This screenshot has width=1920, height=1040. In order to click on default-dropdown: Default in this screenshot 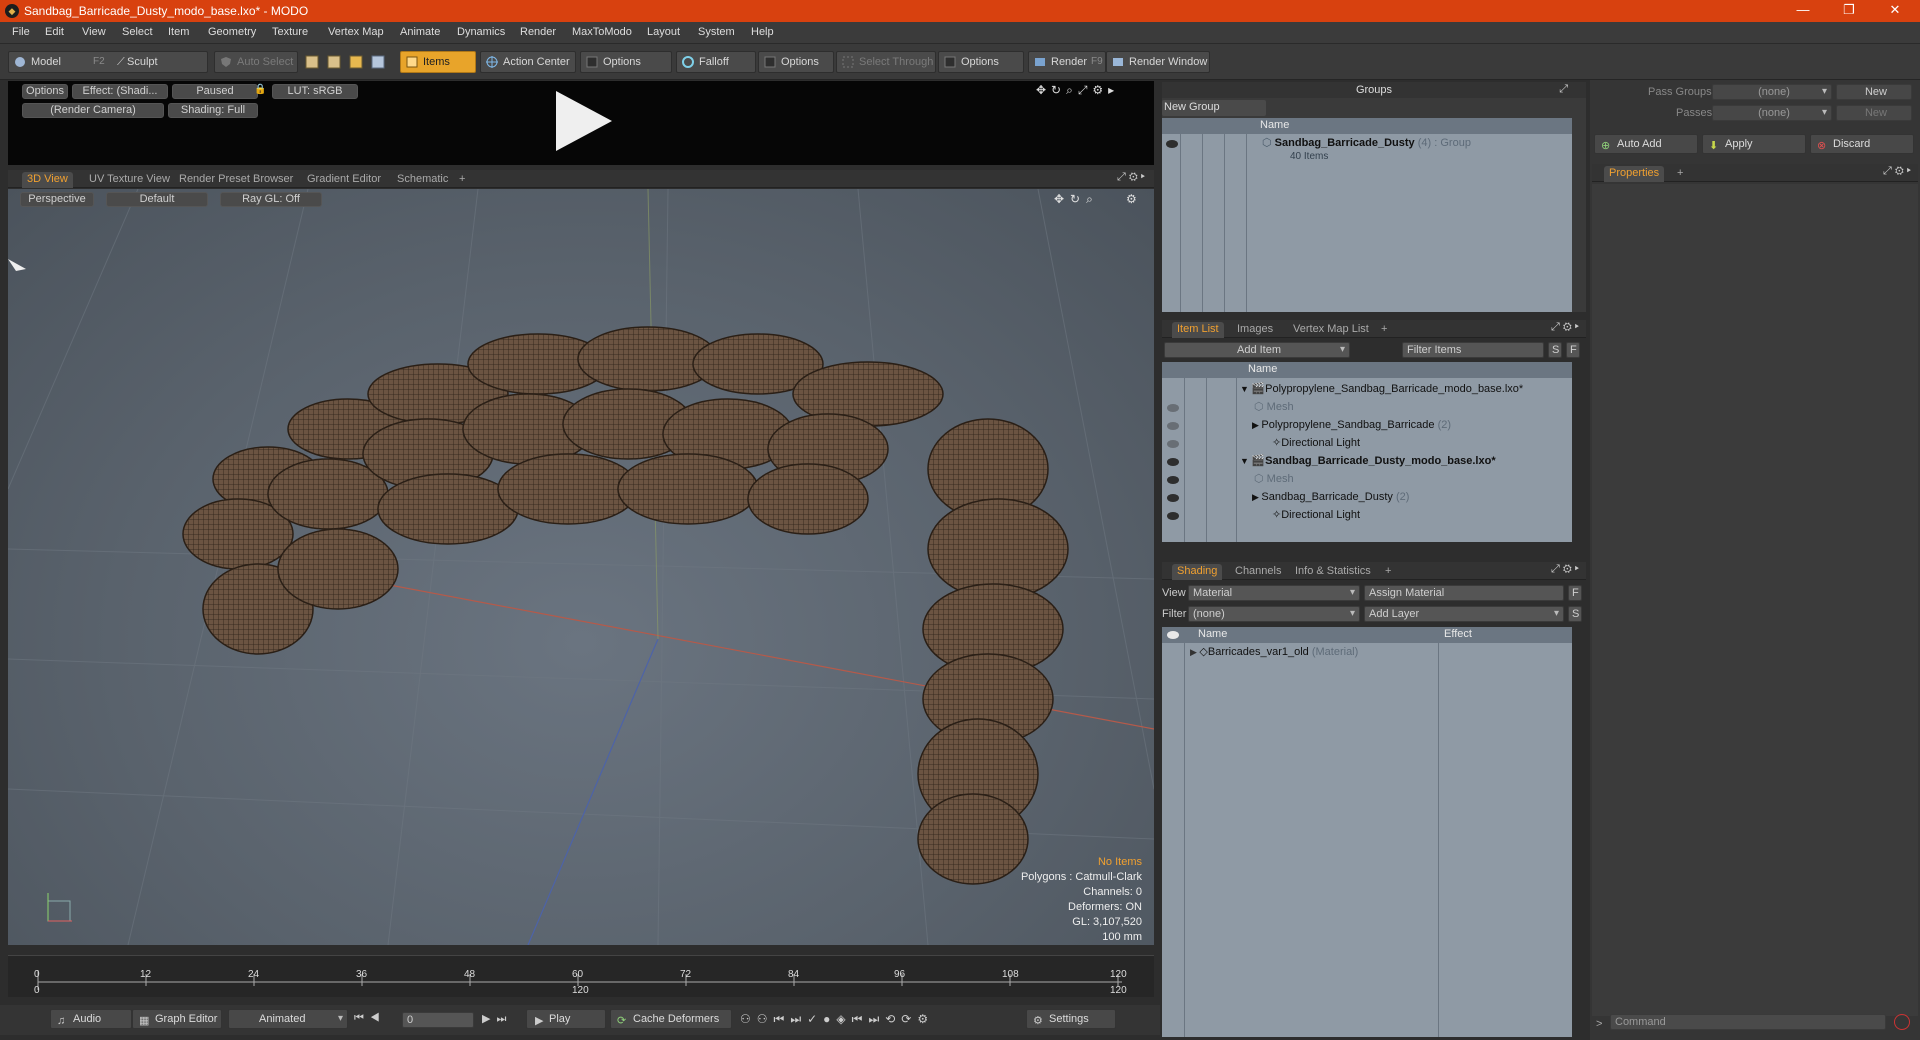, I will do `click(157, 199)`.